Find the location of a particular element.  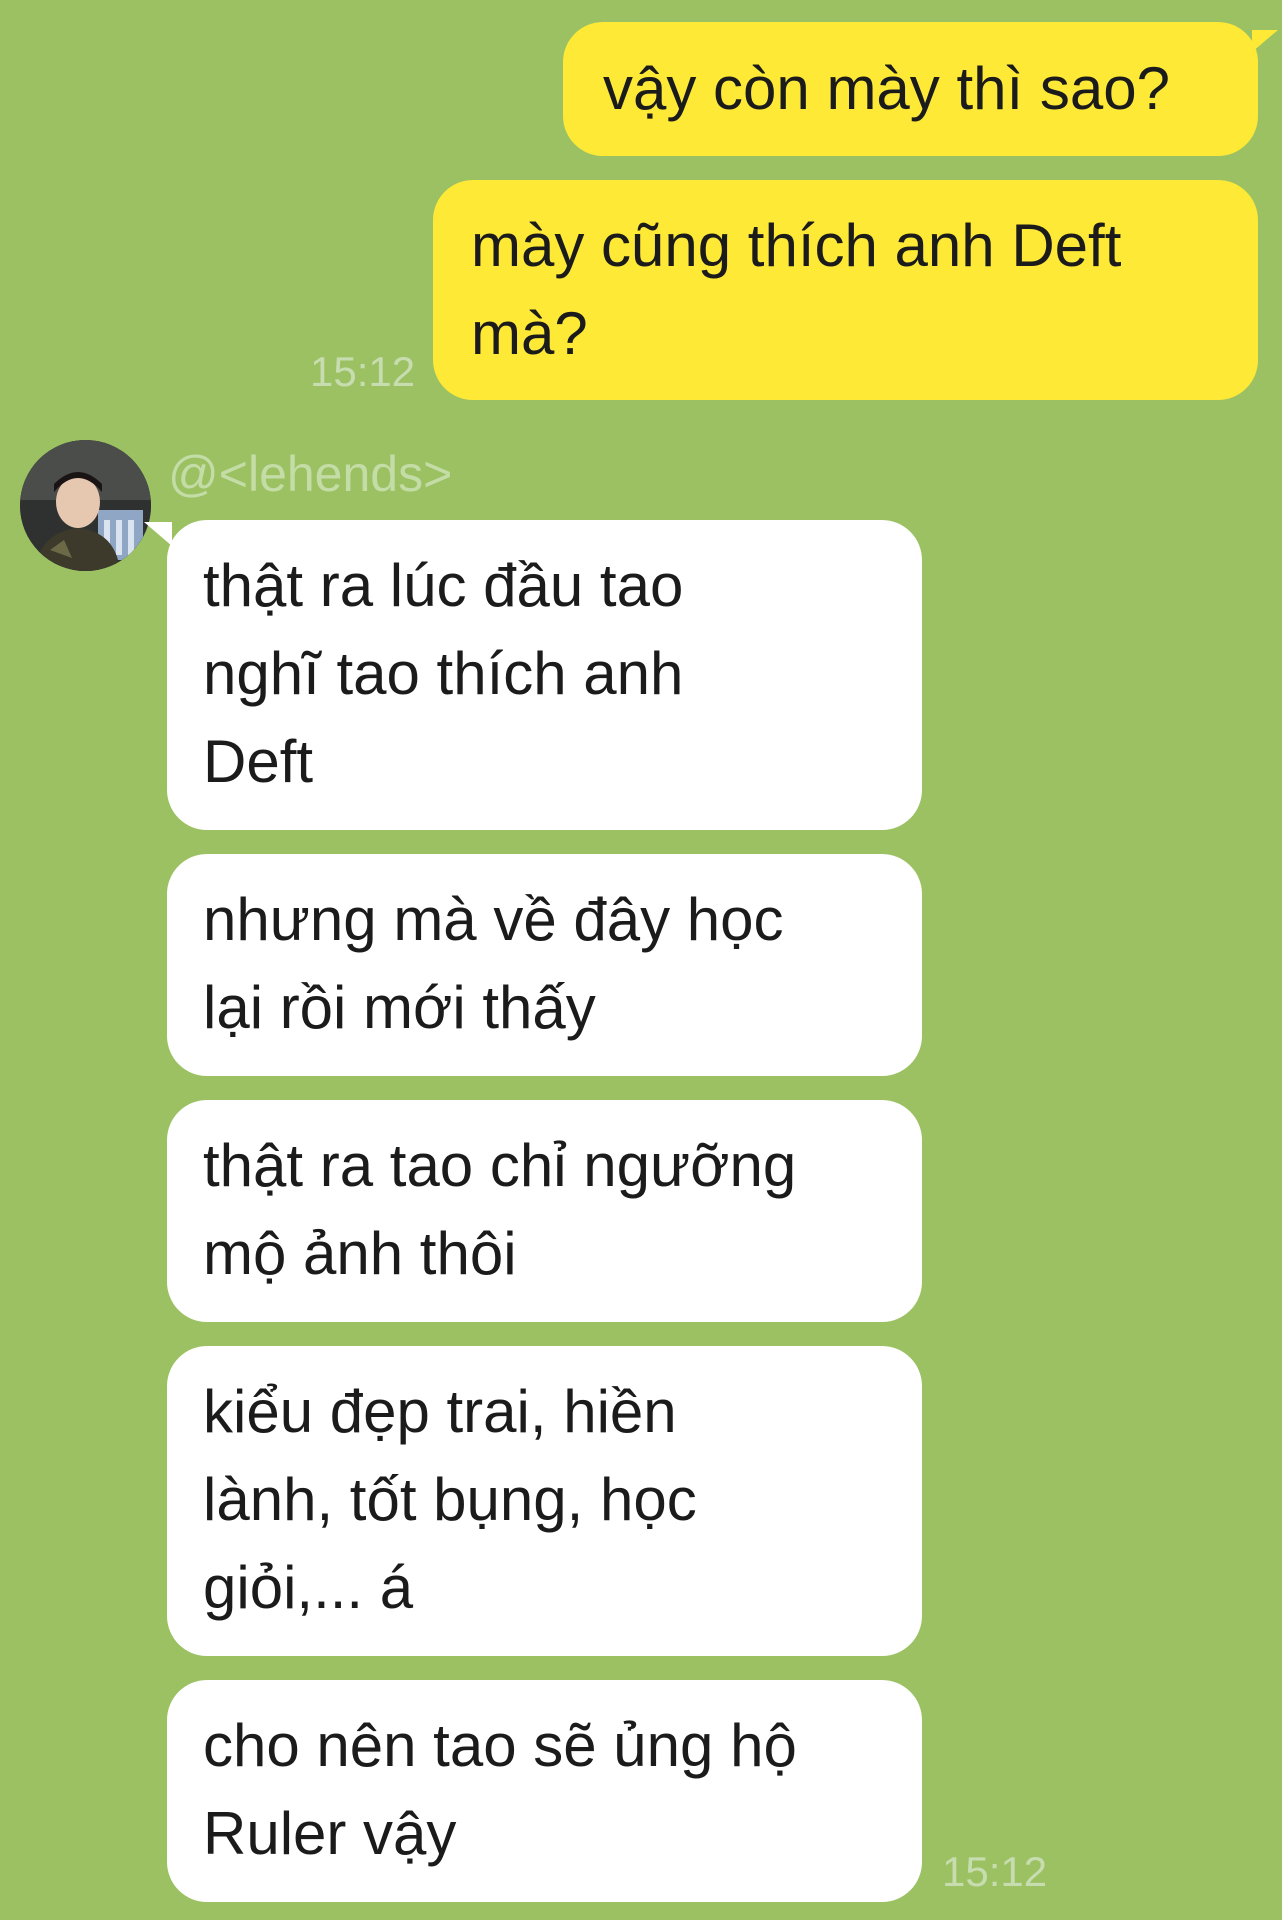

incoming-message: cho nên tao sẽ ủng hộ Ruler vậy is located at coordinates (544, 1791).